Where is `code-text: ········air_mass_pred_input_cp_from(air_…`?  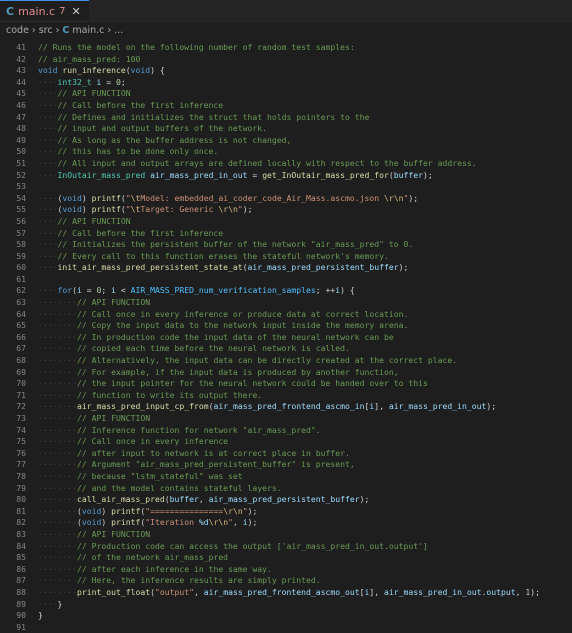 code-text: ········air_mass_pred_input_cp_from(air_… is located at coordinates (267, 407).